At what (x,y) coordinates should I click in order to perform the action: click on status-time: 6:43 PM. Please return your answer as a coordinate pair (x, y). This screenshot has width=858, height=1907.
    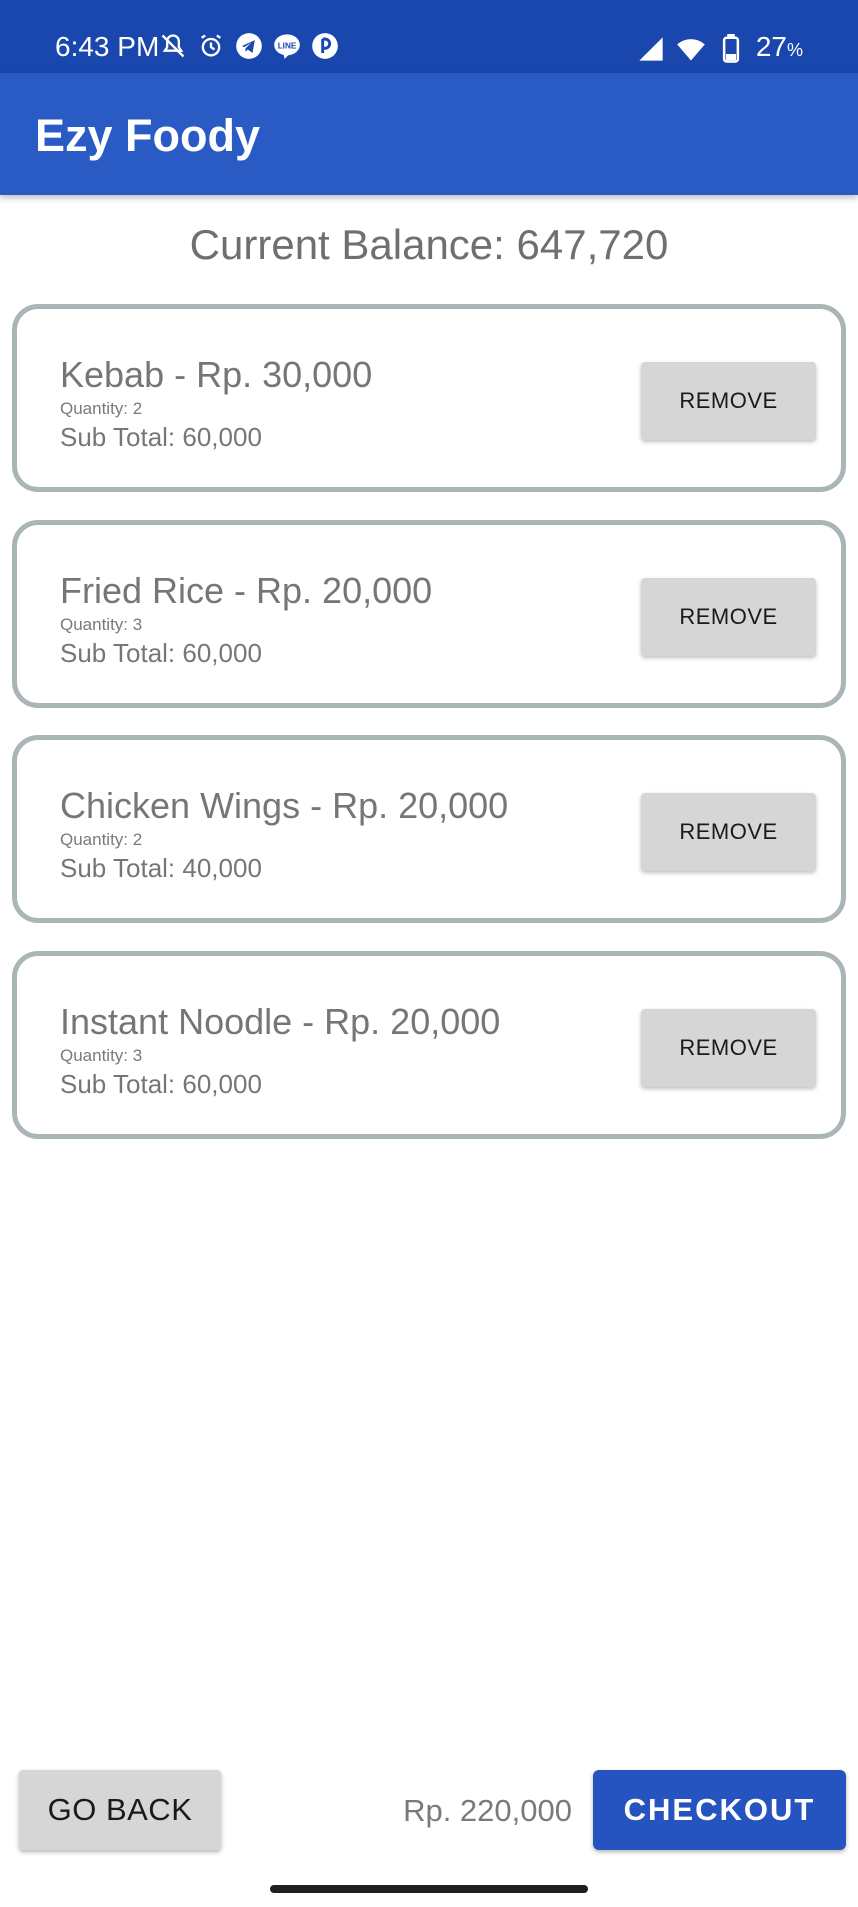
    Looking at the image, I should click on (107, 46).